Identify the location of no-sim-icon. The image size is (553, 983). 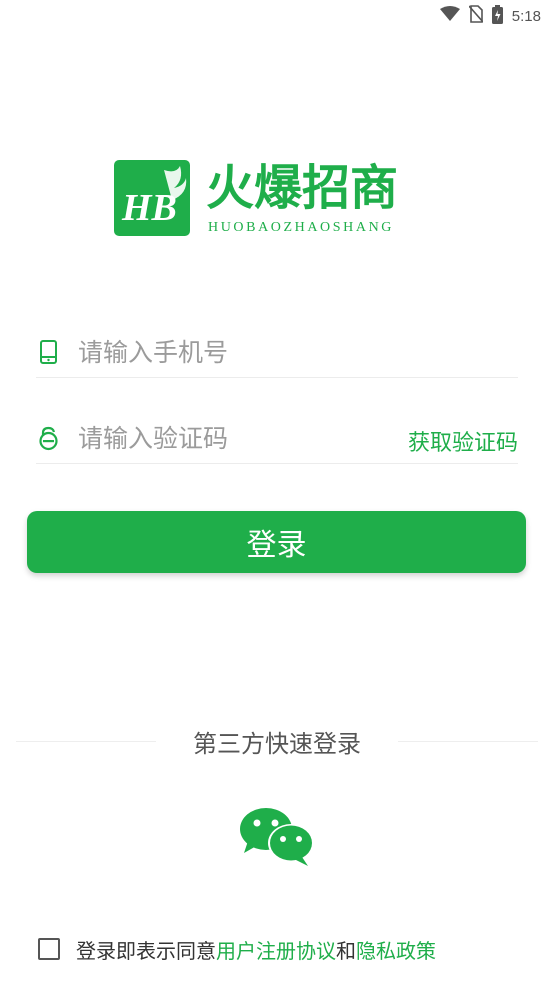
(476, 16).